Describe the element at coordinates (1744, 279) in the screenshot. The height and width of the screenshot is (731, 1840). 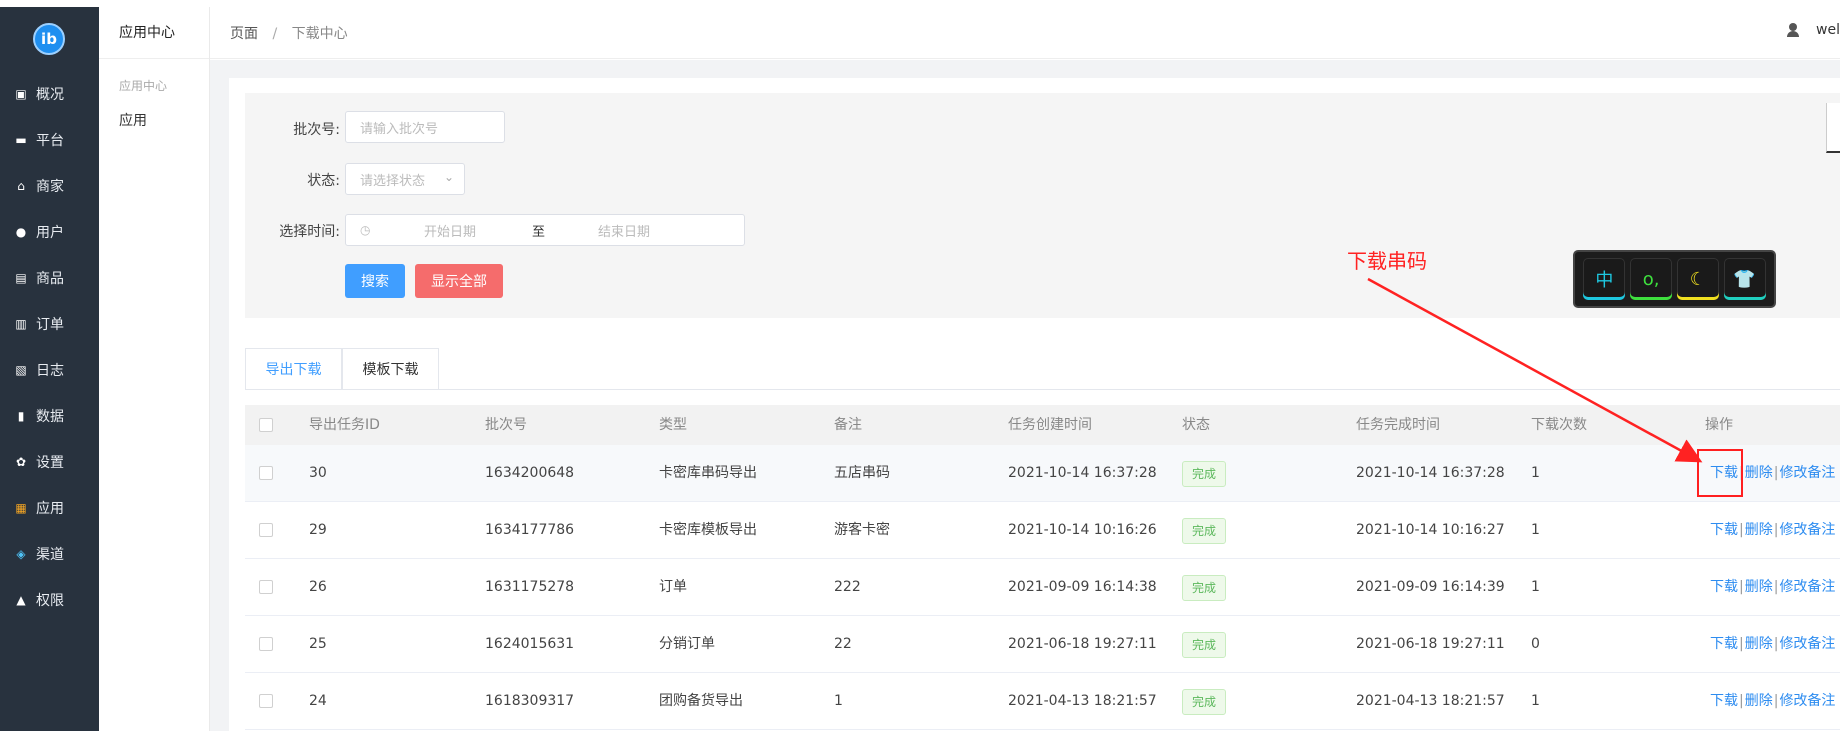
I see `ime-skin-key: 👕` at that location.